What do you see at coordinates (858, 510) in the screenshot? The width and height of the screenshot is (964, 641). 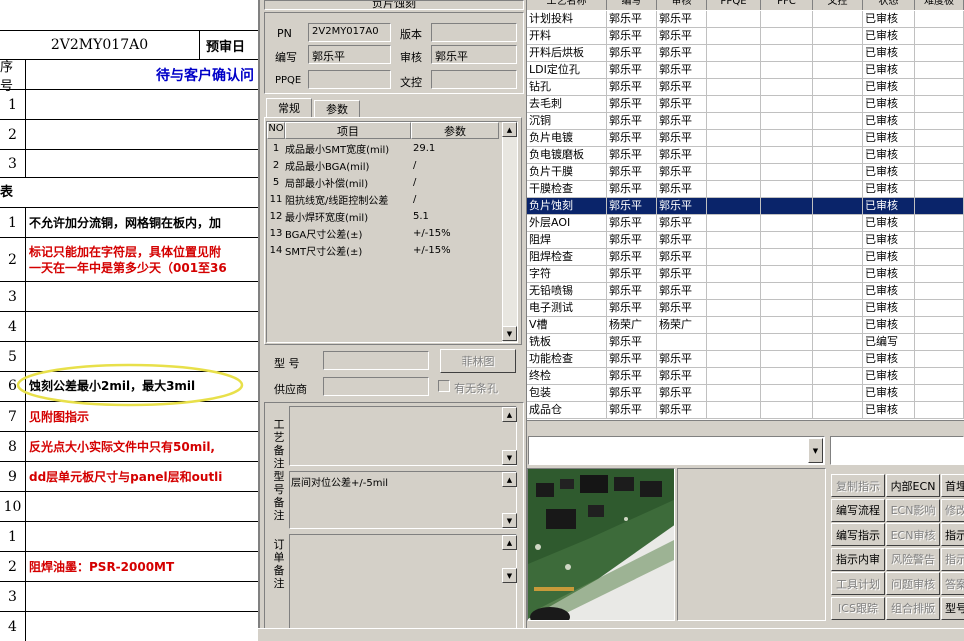 I see `action-button: 编写流程` at bounding box center [858, 510].